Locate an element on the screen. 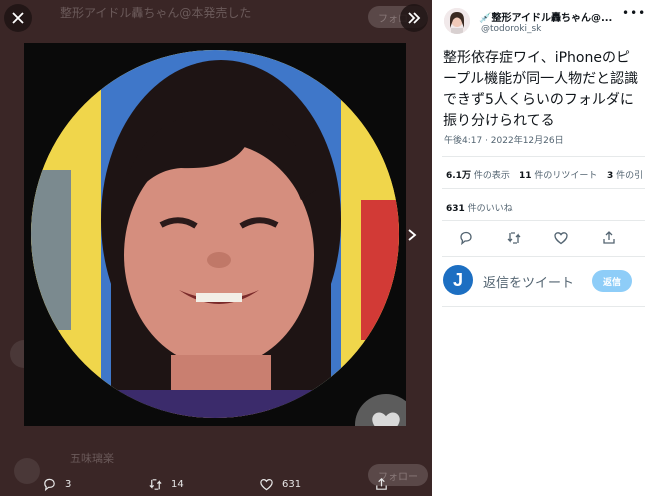  share-button is located at coordinates (609, 238).